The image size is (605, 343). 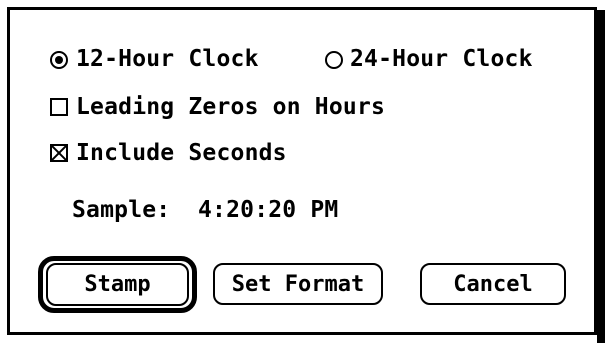 I want to click on include-seconds-checkbox, so click(x=59, y=153).